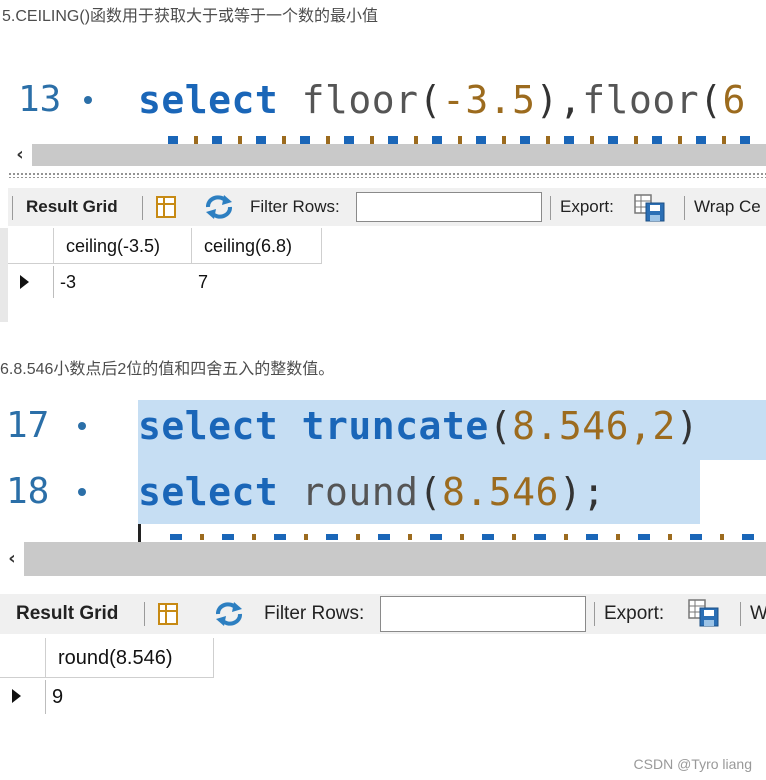 This screenshot has height=780, width=766. I want to click on line-number: 13, so click(40, 99).